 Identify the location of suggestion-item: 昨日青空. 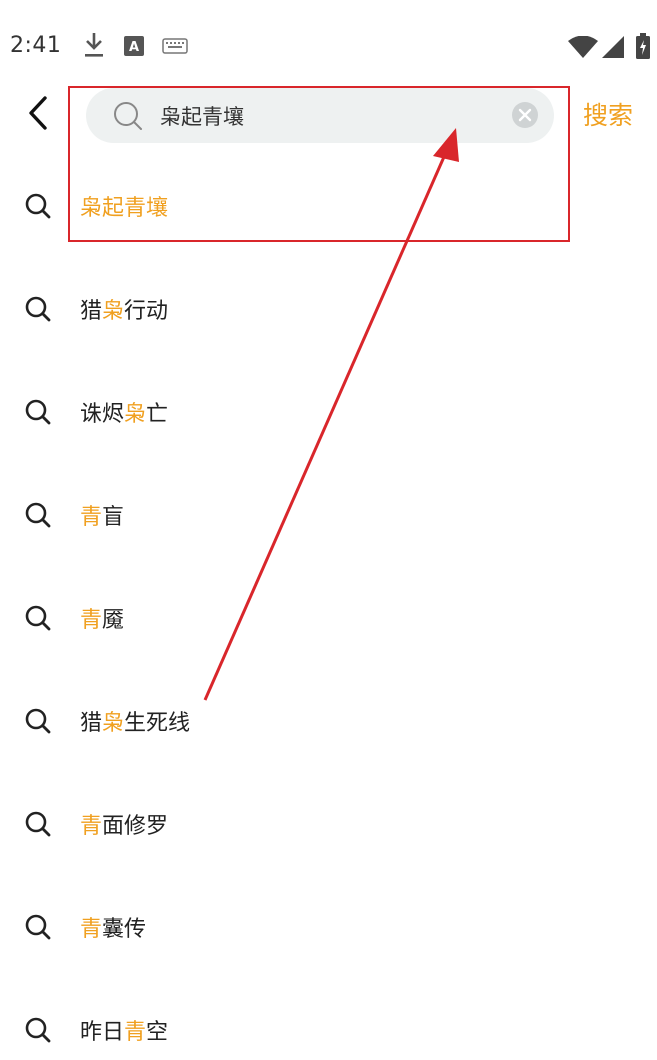
(300, 1030).